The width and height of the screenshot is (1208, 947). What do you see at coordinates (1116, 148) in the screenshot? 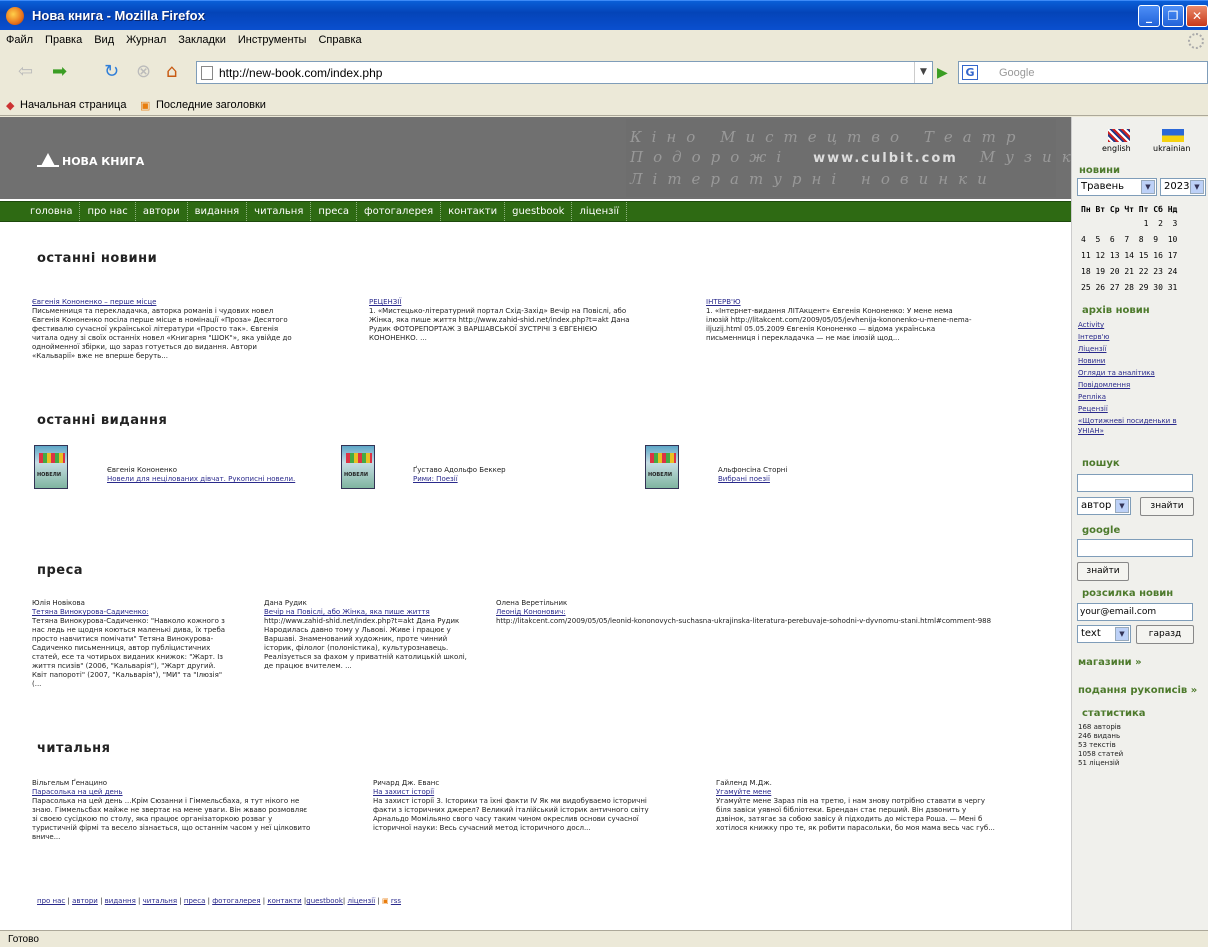
I see `lang-english: english` at bounding box center [1116, 148].